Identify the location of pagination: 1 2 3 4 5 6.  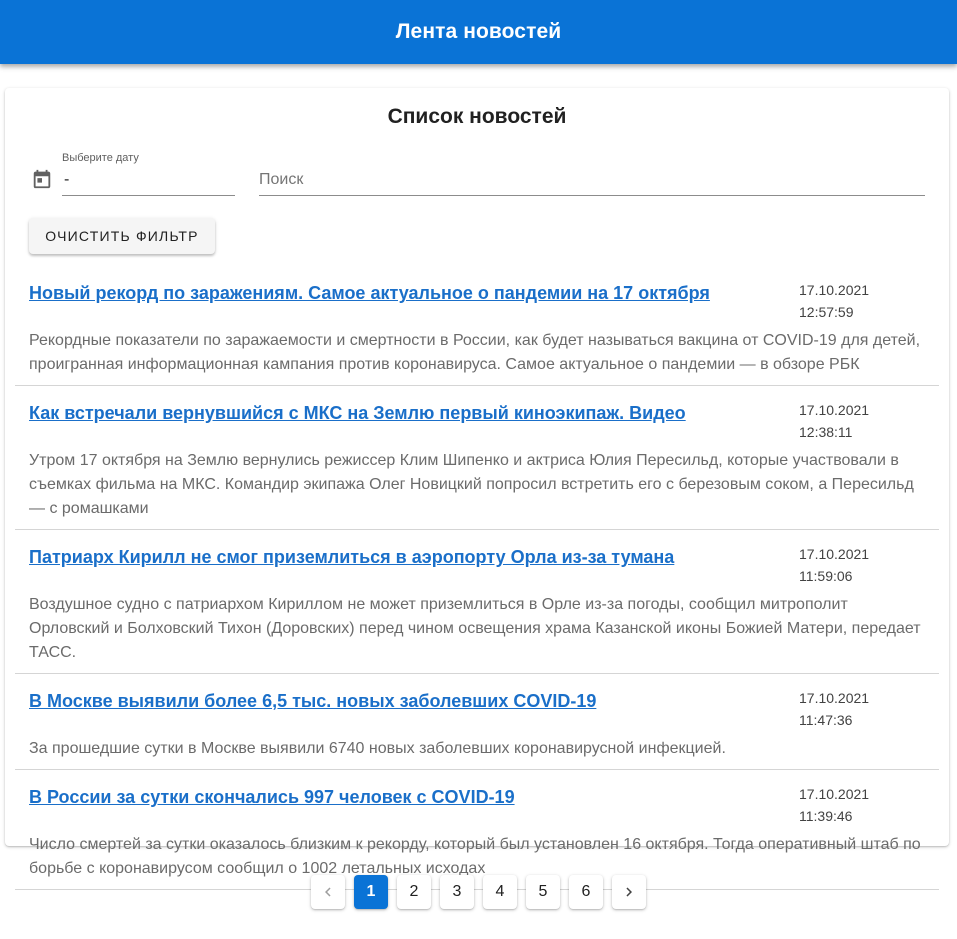
(478, 893).